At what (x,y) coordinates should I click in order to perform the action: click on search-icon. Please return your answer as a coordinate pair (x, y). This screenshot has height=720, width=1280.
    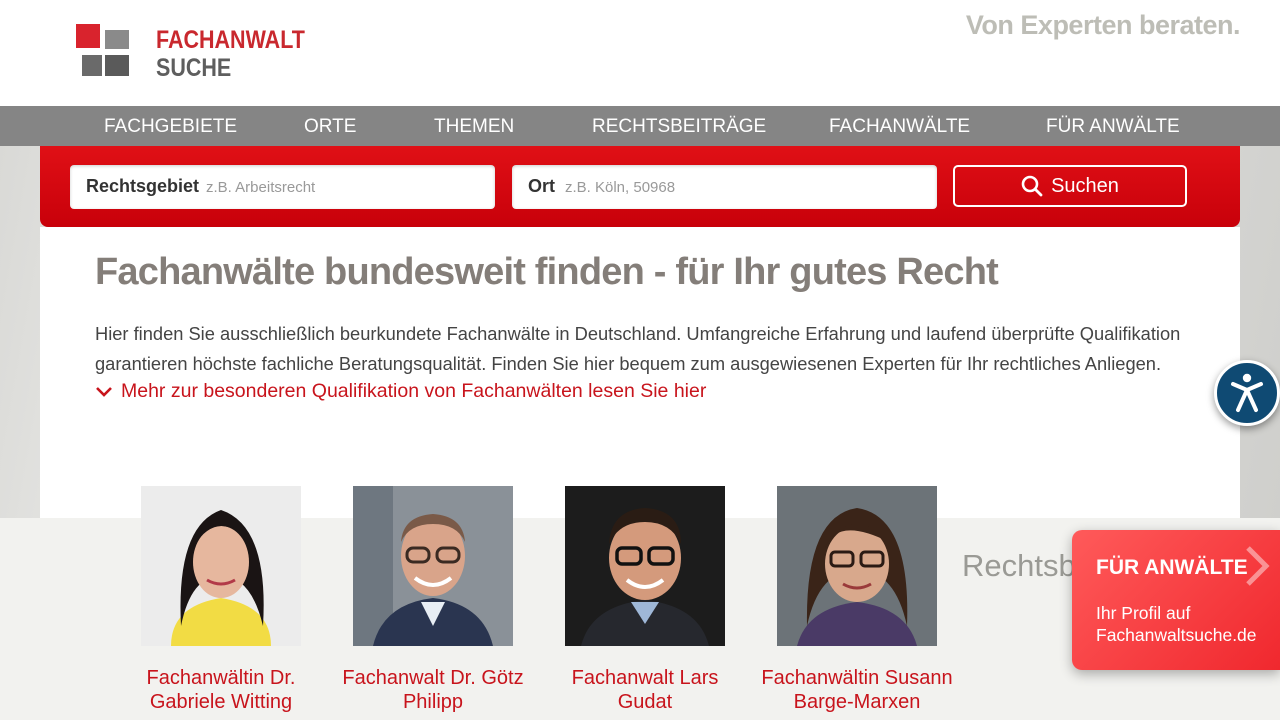
    Looking at the image, I should click on (1032, 186).